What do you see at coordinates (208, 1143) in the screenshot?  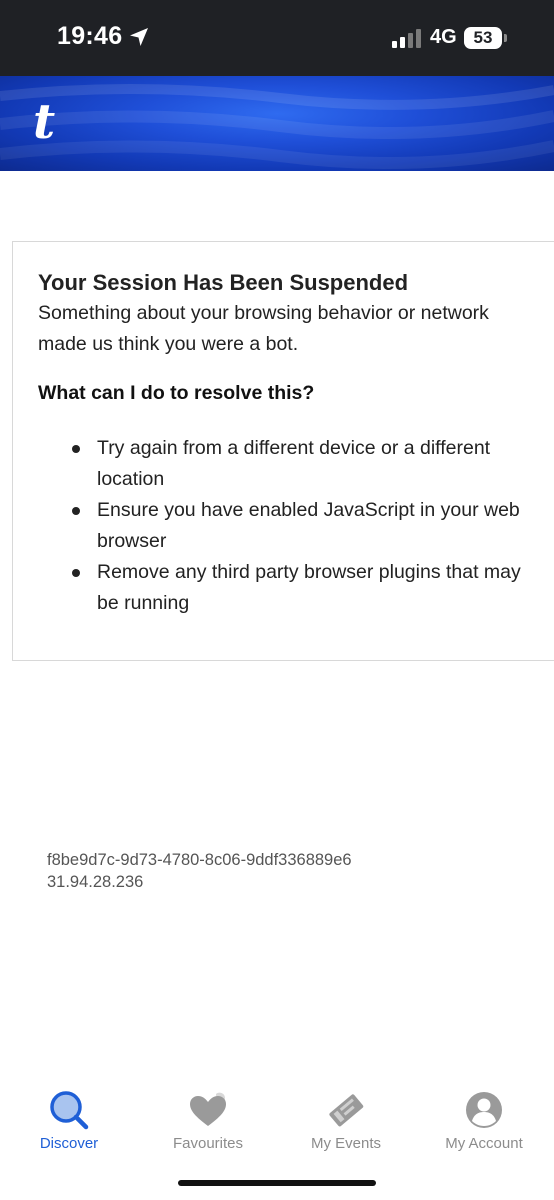 I see `tab-label: Favourites` at bounding box center [208, 1143].